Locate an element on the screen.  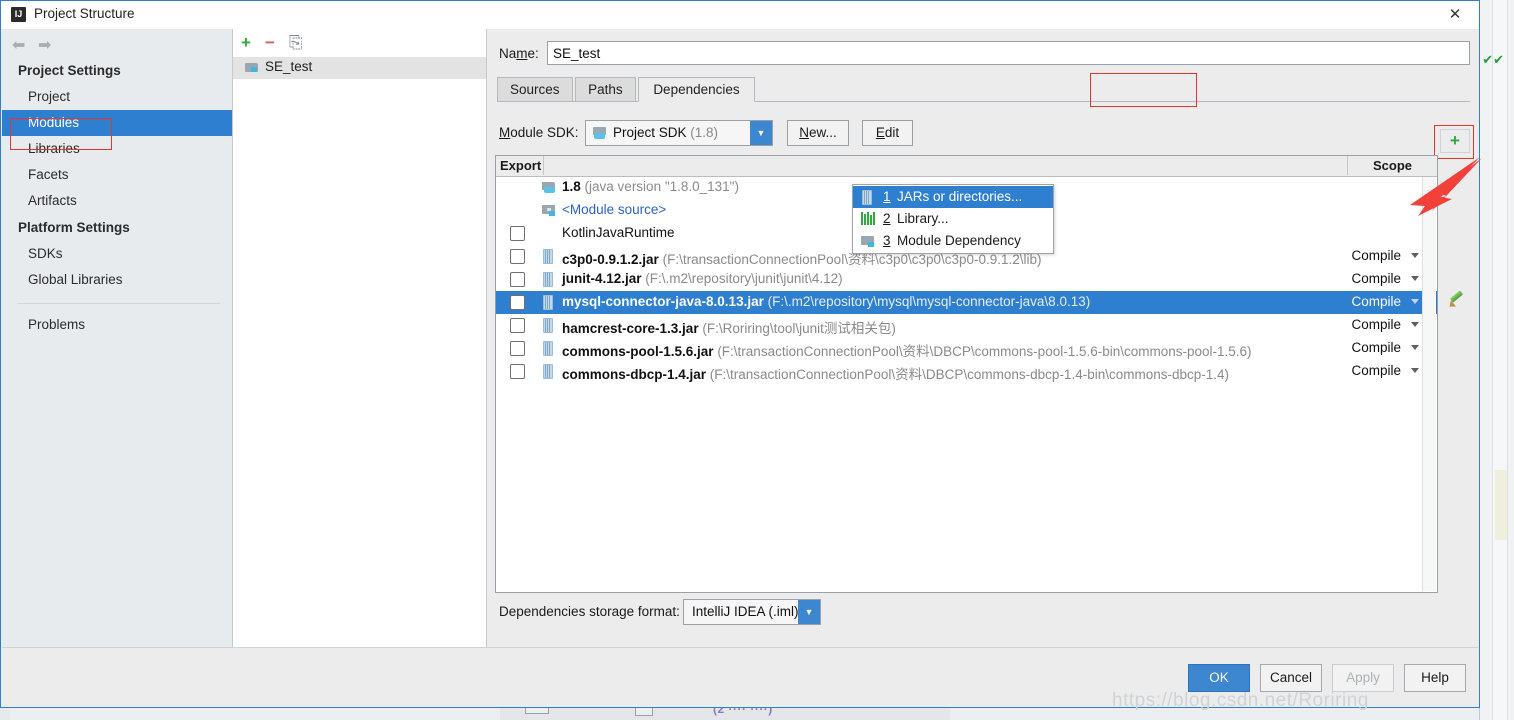
sidebar-item-sdks: SDKs is located at coordinates (117, 254).